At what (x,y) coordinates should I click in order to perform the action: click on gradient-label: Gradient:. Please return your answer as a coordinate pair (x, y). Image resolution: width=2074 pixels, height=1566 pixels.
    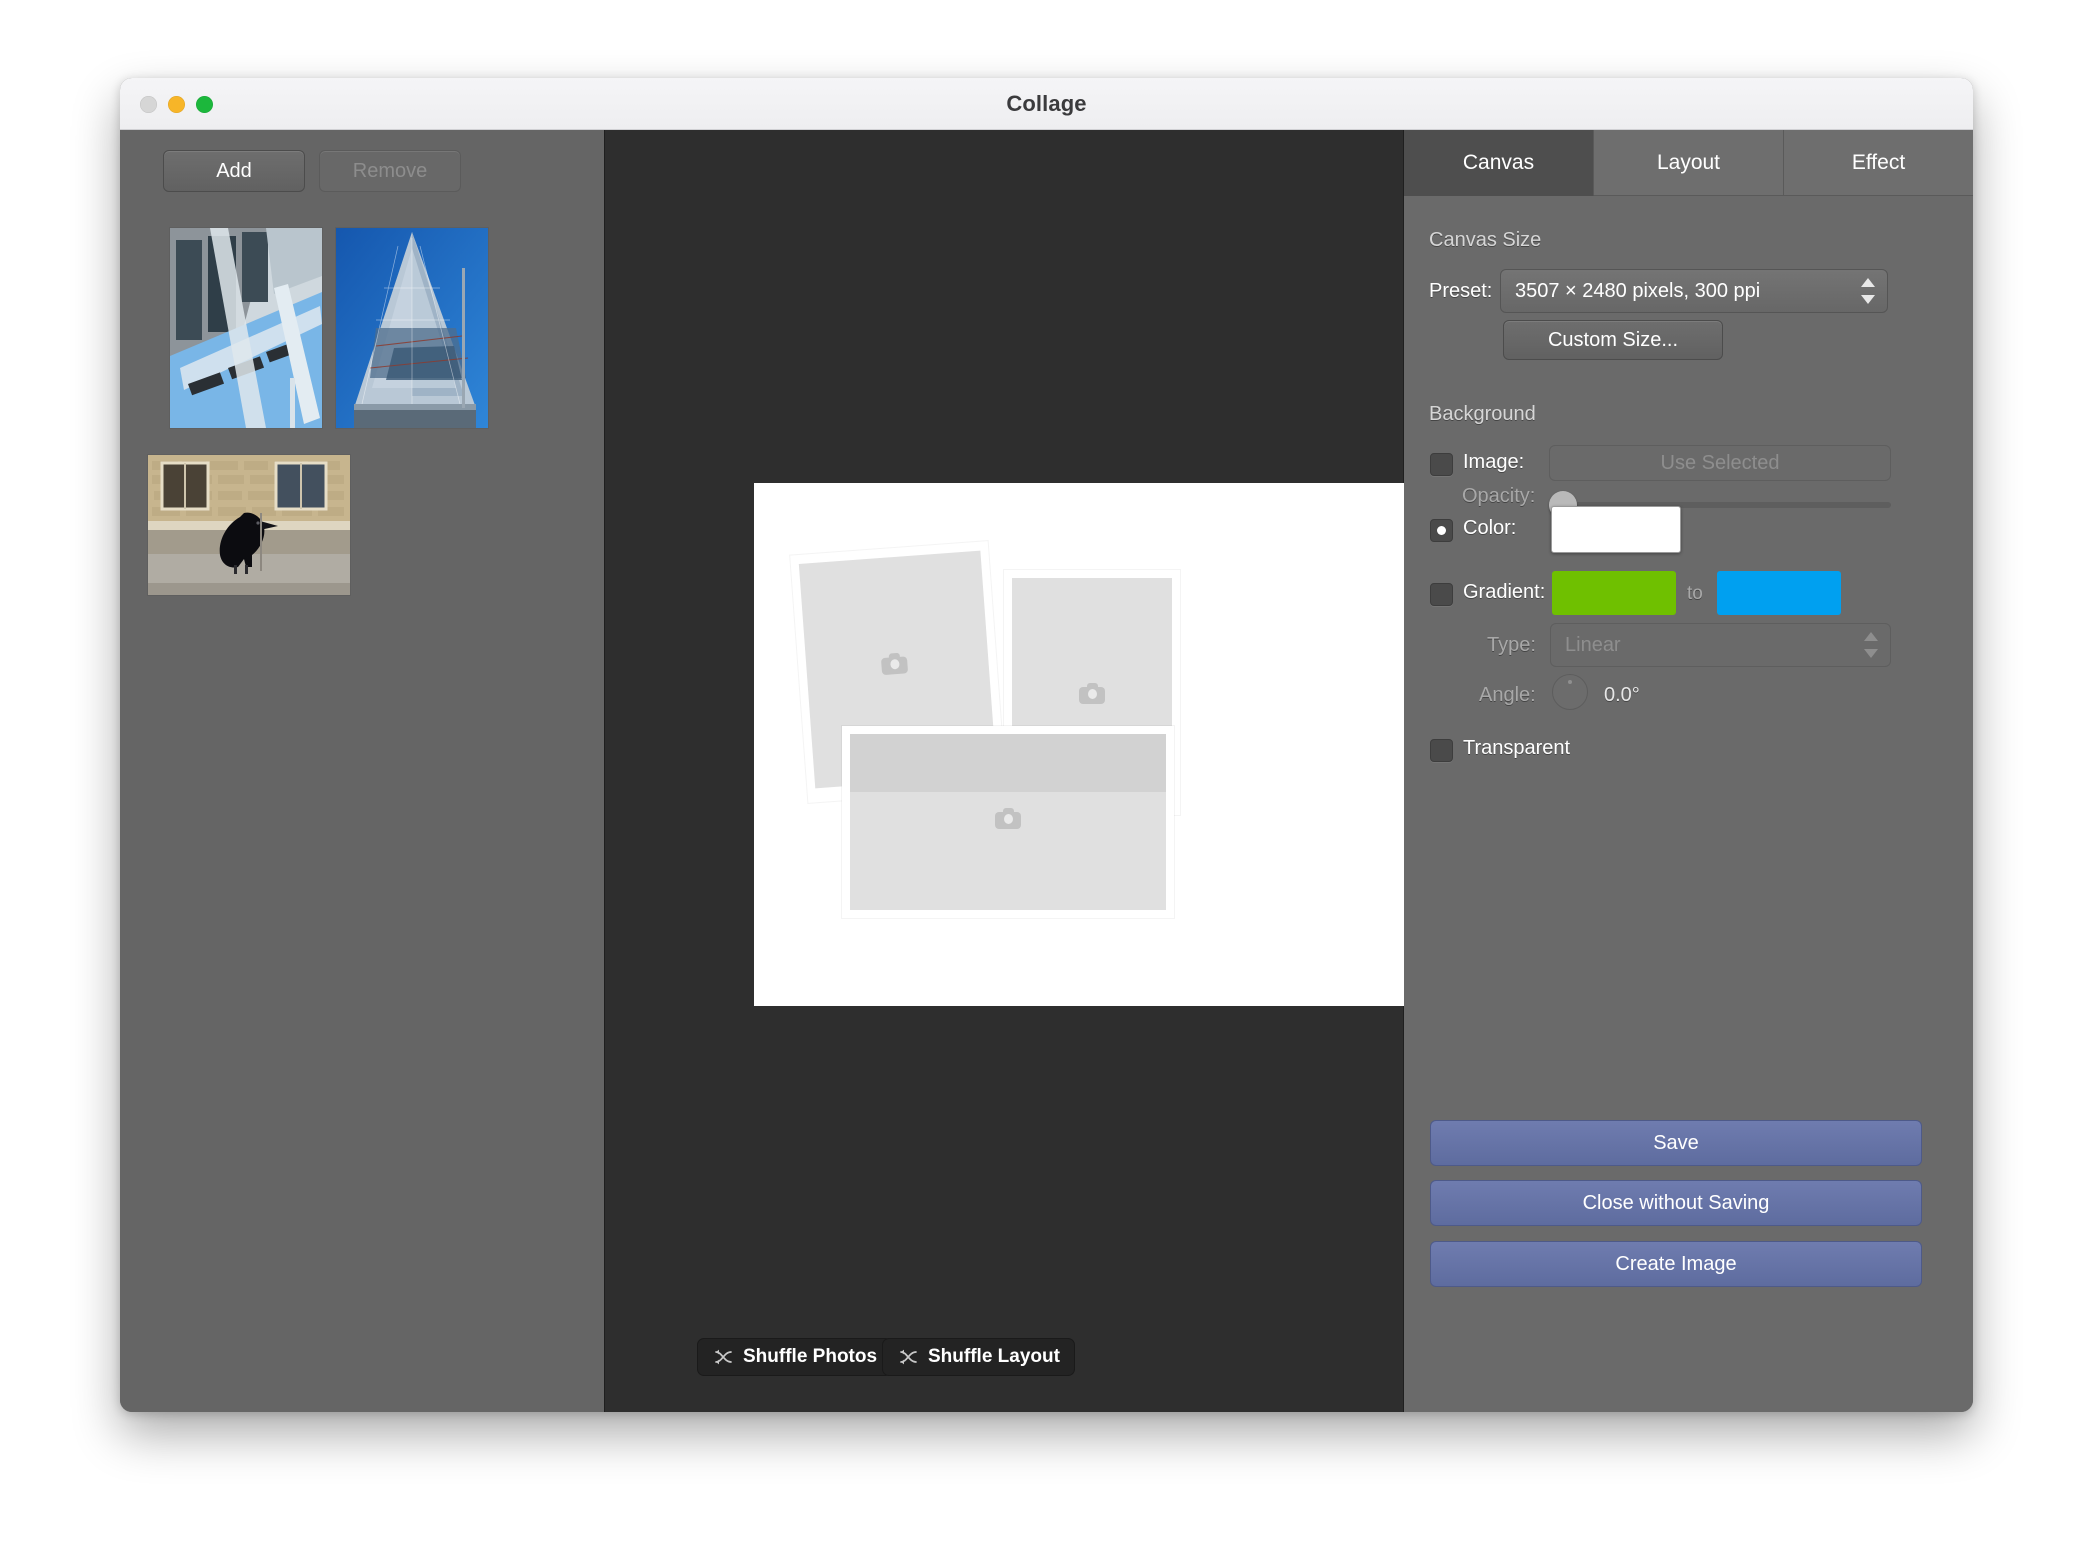
    Looking at the image, I should click on (1504, 592).